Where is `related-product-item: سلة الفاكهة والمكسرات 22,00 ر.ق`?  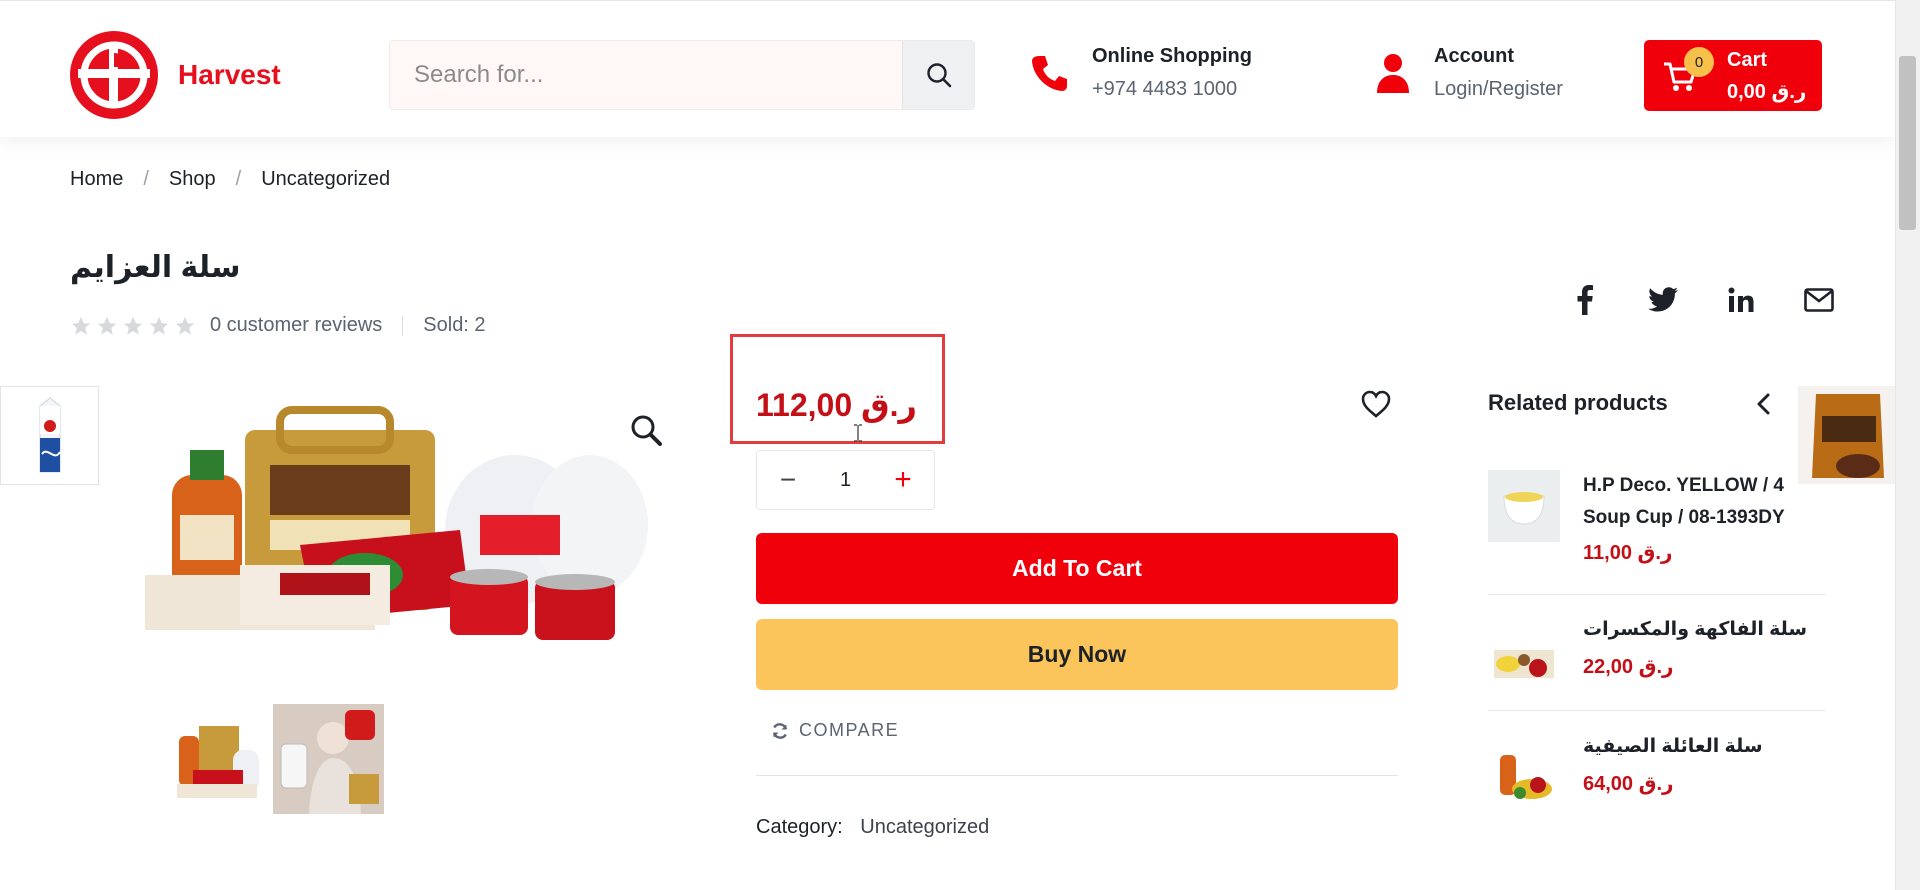 related-product-item: سلة الفاكهة والمكسرات 22,00 ر.ق is located at coordinates (1657, 662).